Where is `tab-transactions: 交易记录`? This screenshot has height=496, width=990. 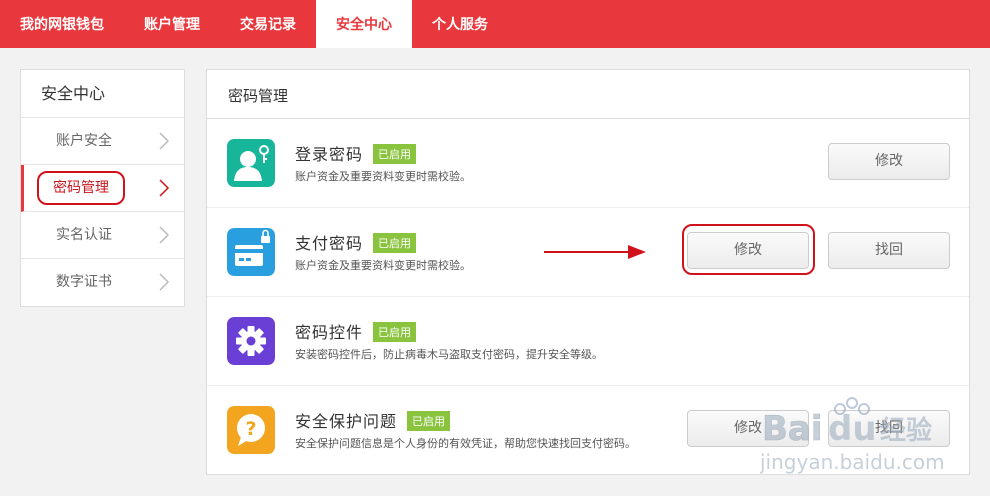
tab-transactions: 交易记录 is located at coordinates (268, 24).